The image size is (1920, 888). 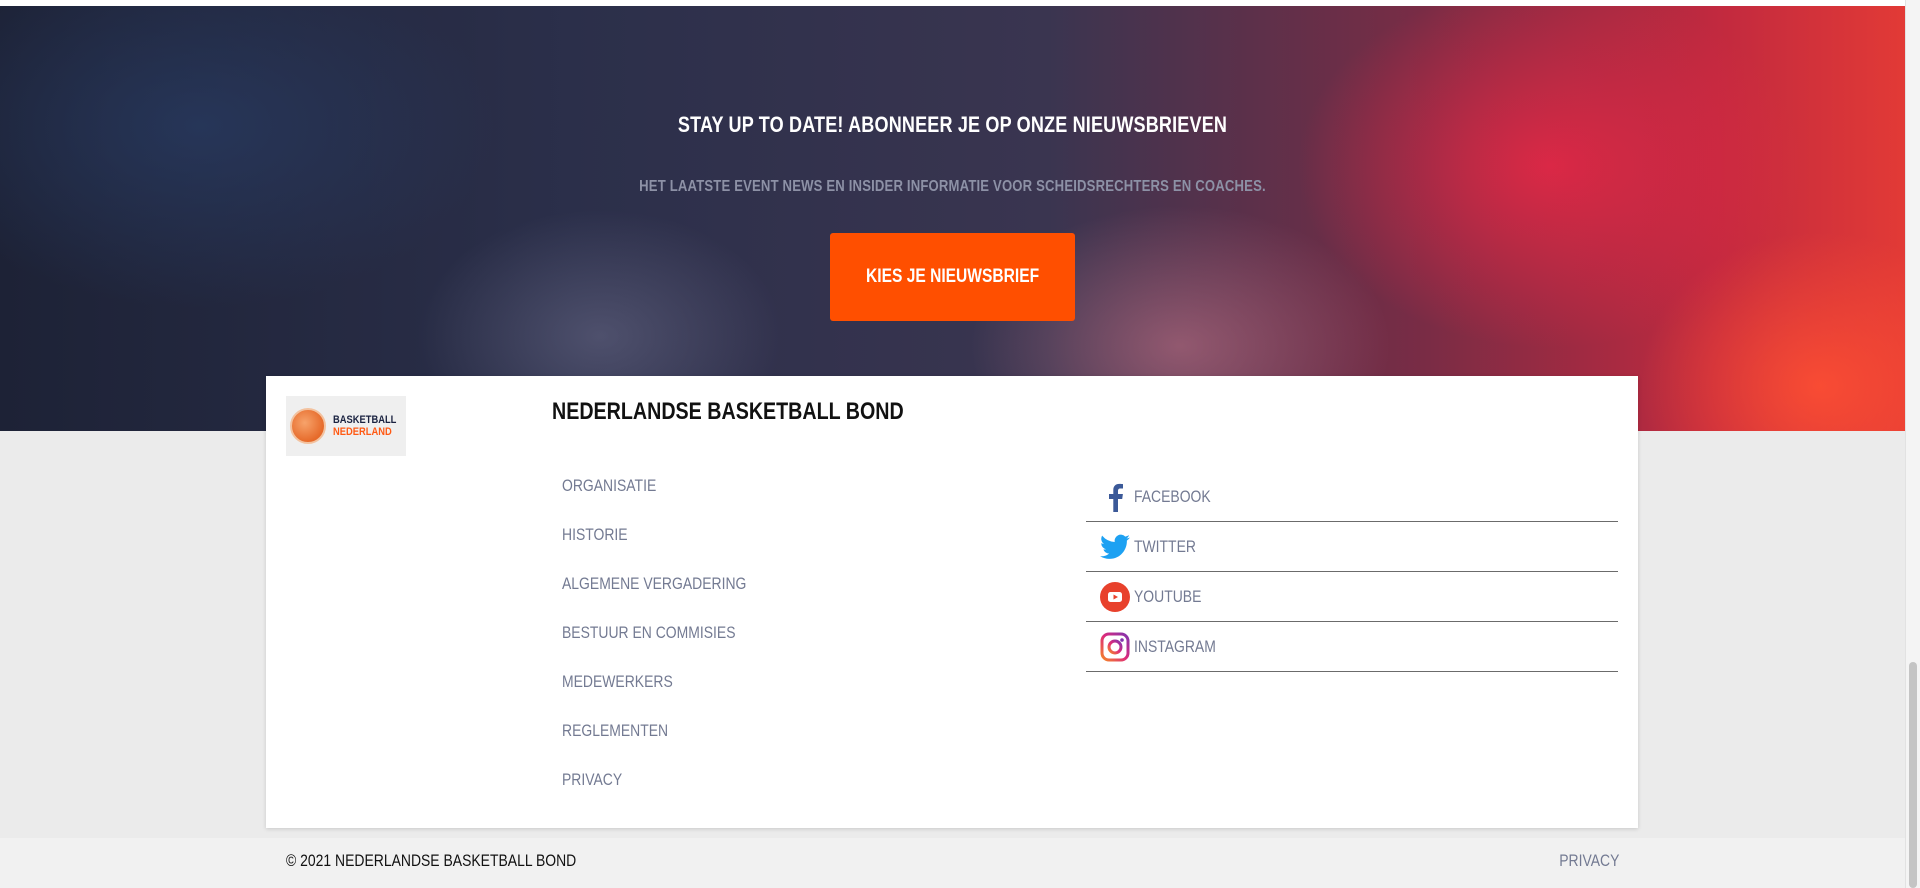 I want to click on facebook-link: FACEBOOK, so click(x=1172, y=497).